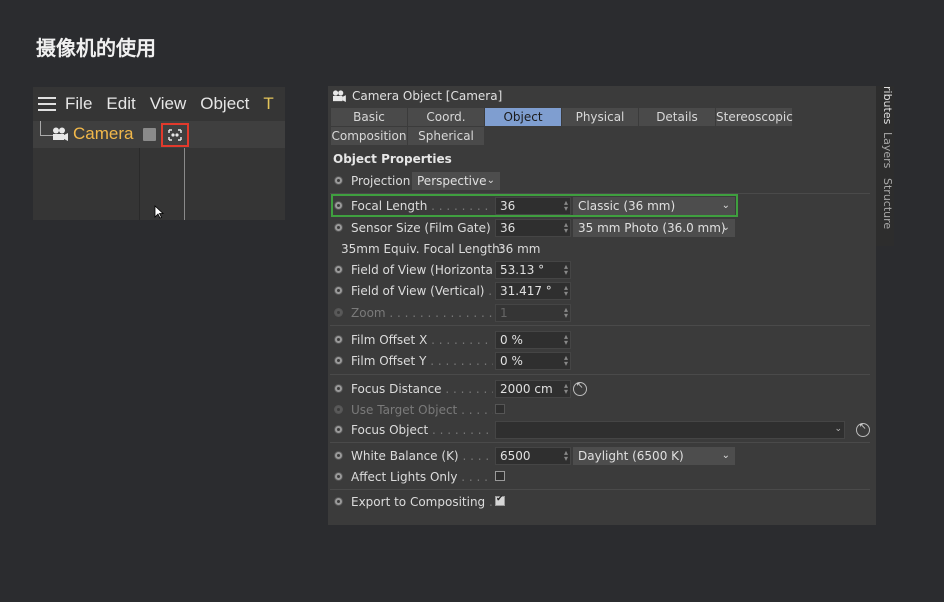  What do you see at coordinates (885, 105) in the screenshot?
I see `side-tab-attributes: ributes` at bounding box center [885, 105].